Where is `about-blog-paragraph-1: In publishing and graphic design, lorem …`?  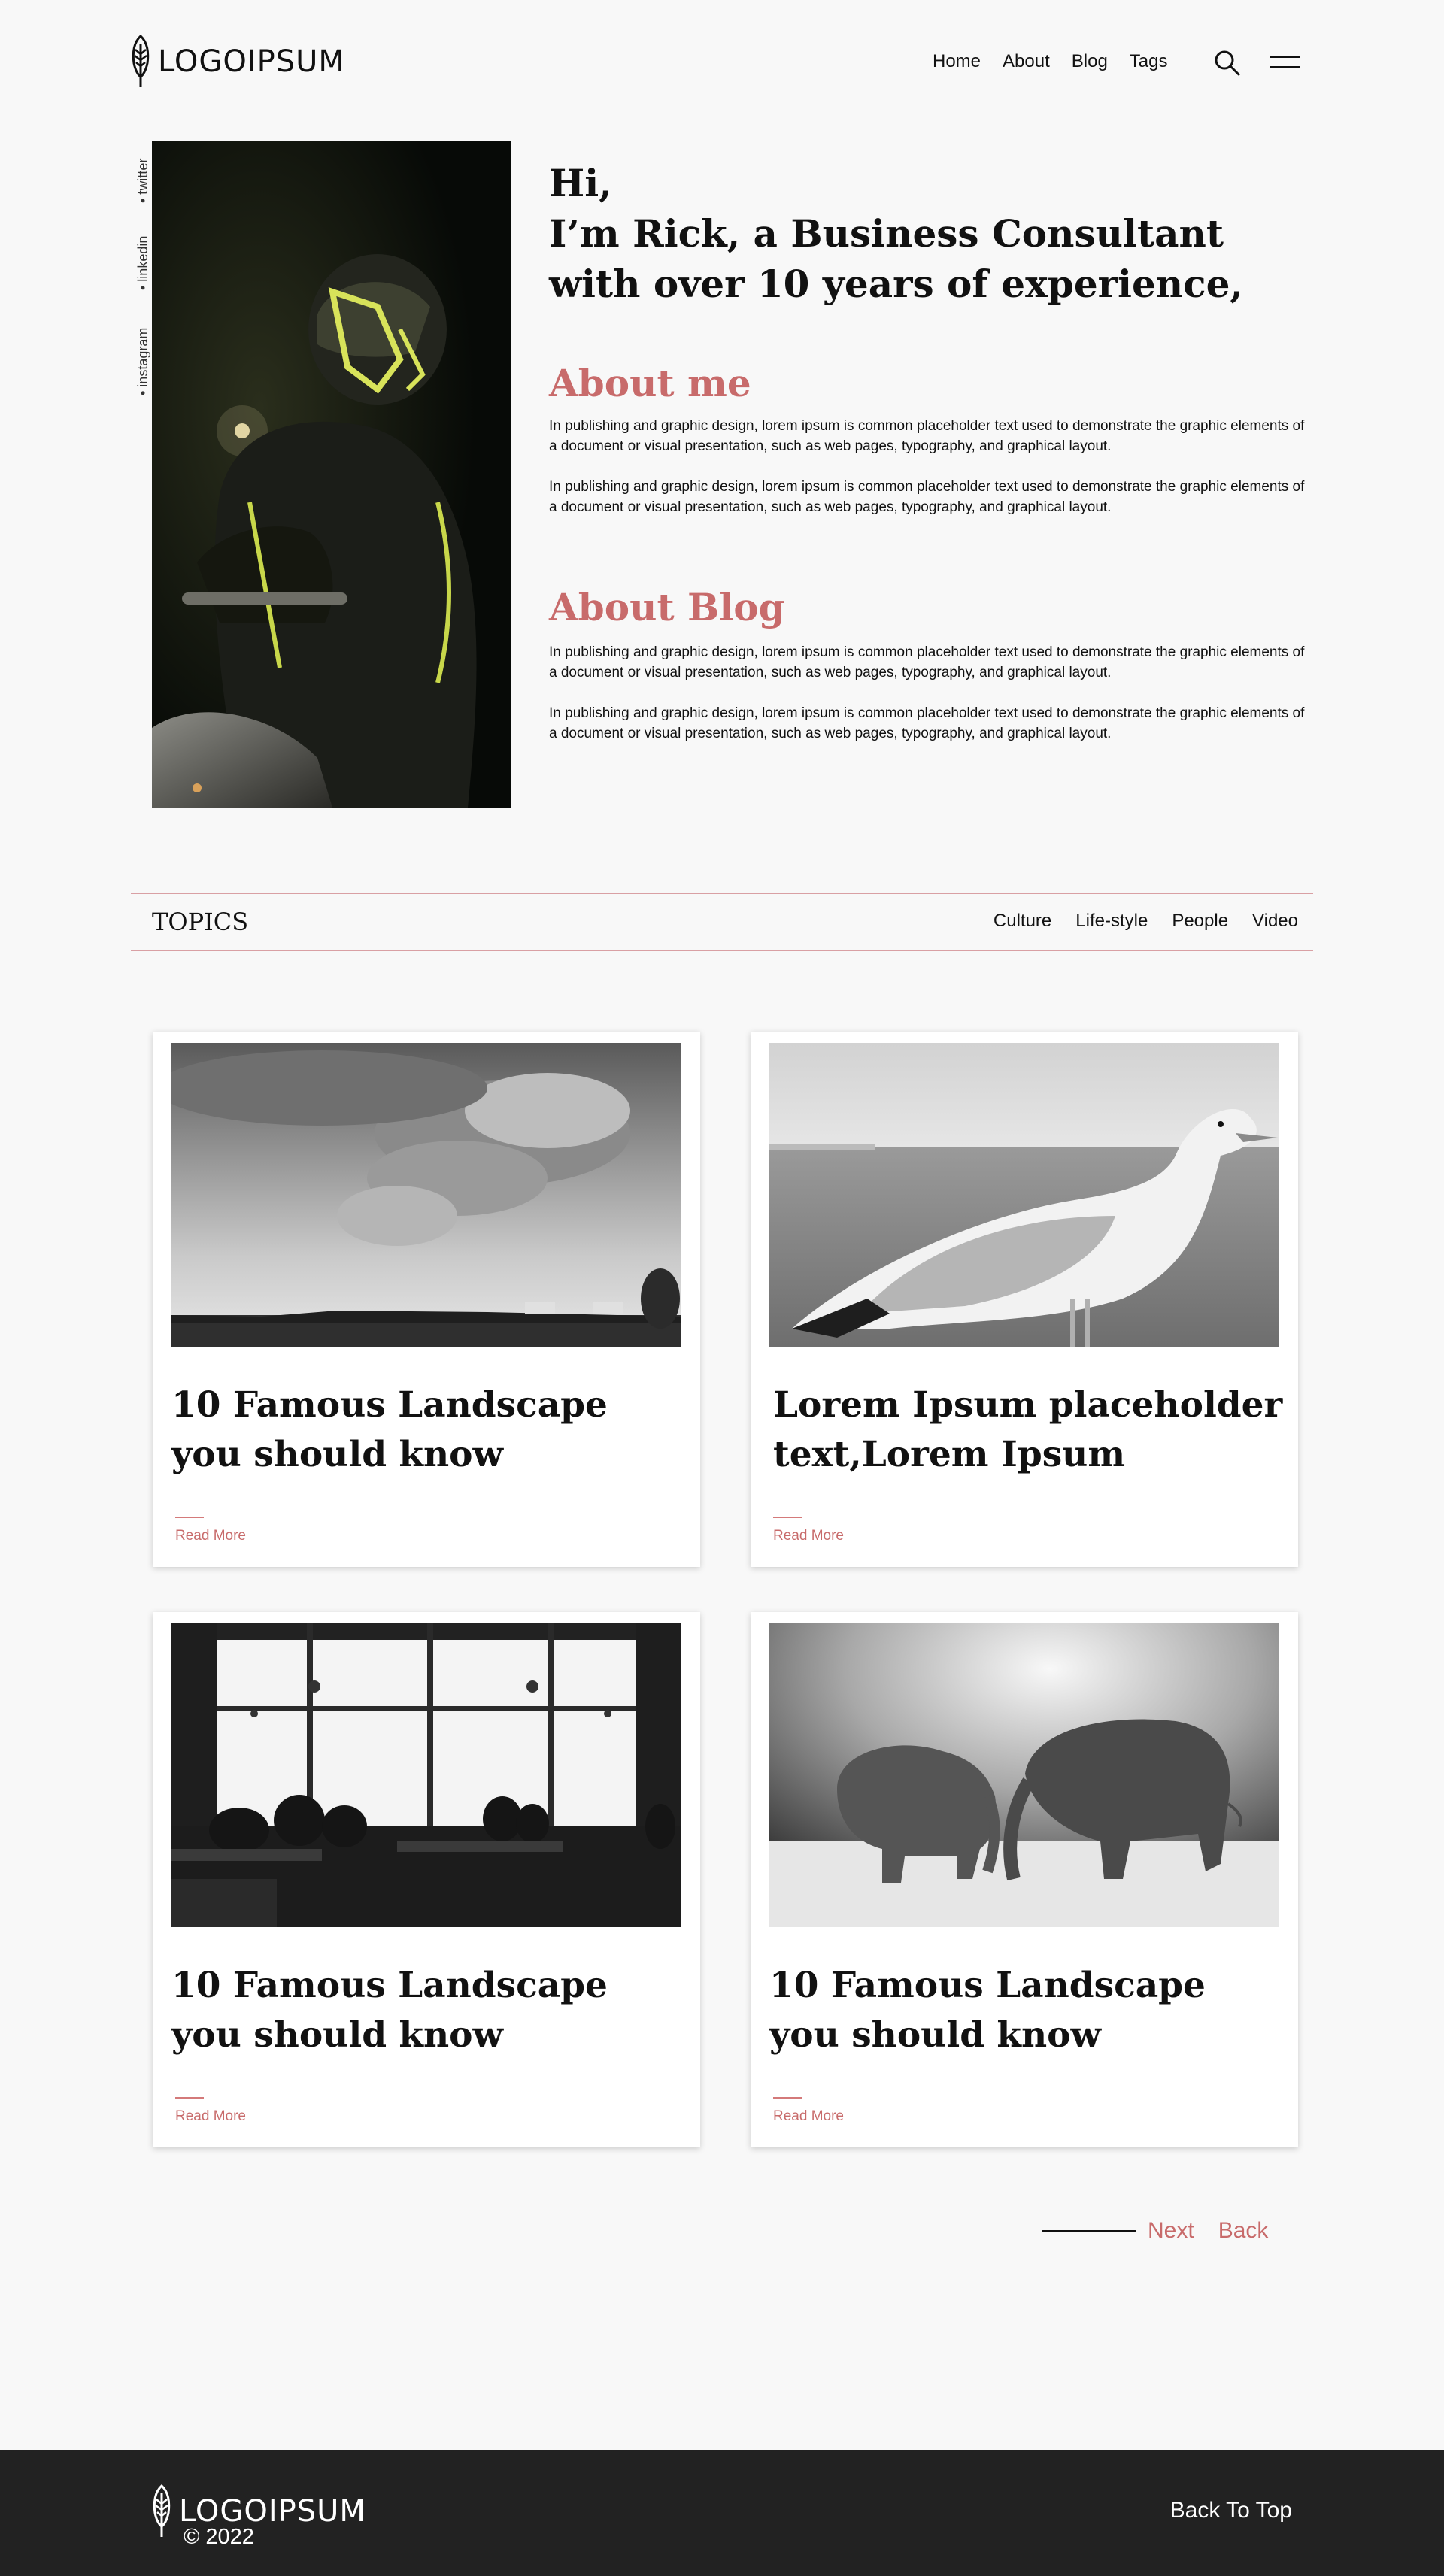
about-blog-paragraph-1: In publishing and graphic design, lorem … is located at coordinates (927, 662).